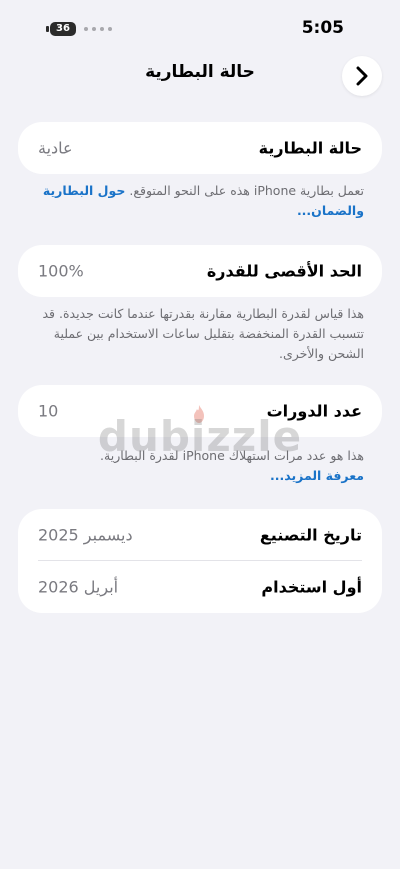  What do you see at coordinates (48, 411) in the screenshot?
I see `cycle-count-value: 10` at bounding box center [48, 411].